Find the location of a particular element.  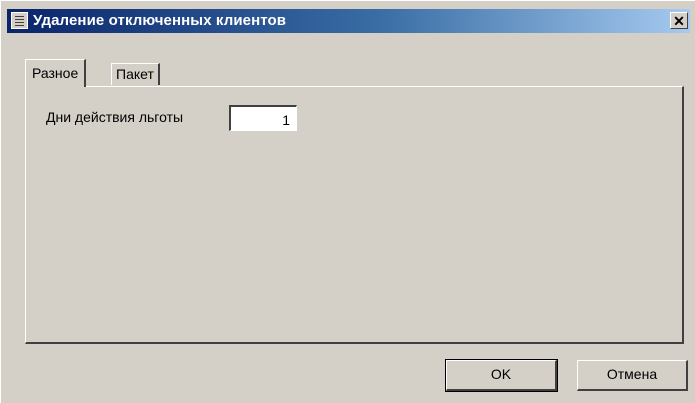

close-button: ✕ is located at coordinates (679, 20).